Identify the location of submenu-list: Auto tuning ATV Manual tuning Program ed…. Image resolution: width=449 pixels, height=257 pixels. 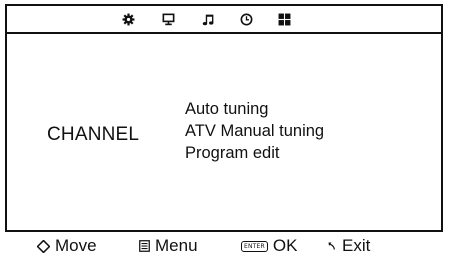
(254, 131).